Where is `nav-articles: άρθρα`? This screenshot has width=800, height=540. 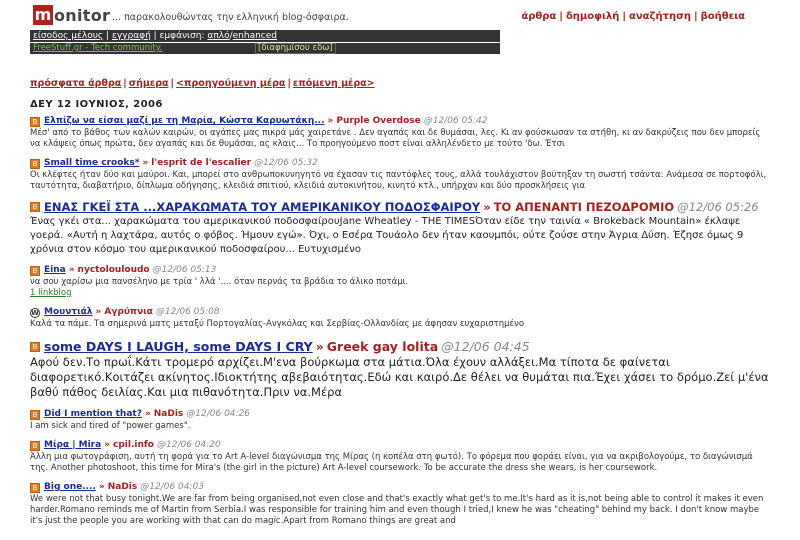
nav-articles: άρθρα is located at coordinates (538, 16).